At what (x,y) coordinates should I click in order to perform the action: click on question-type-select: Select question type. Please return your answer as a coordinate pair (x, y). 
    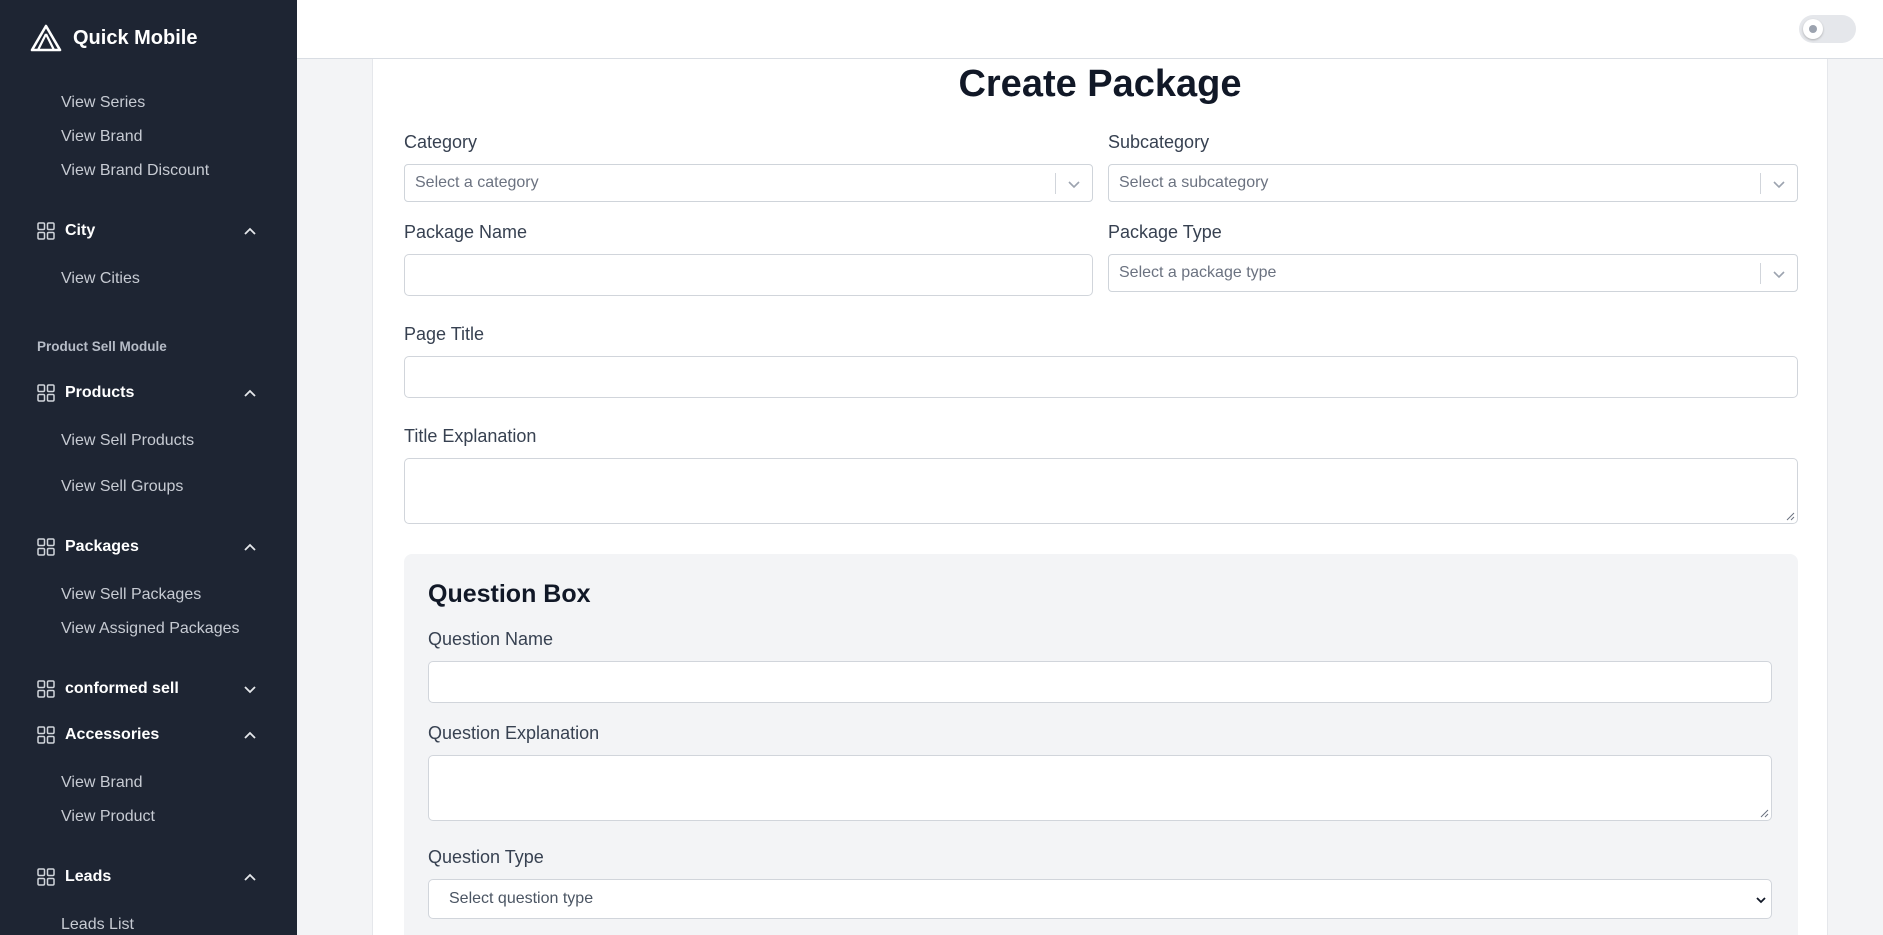
    Looking at the image, I should click on (1100, 899).